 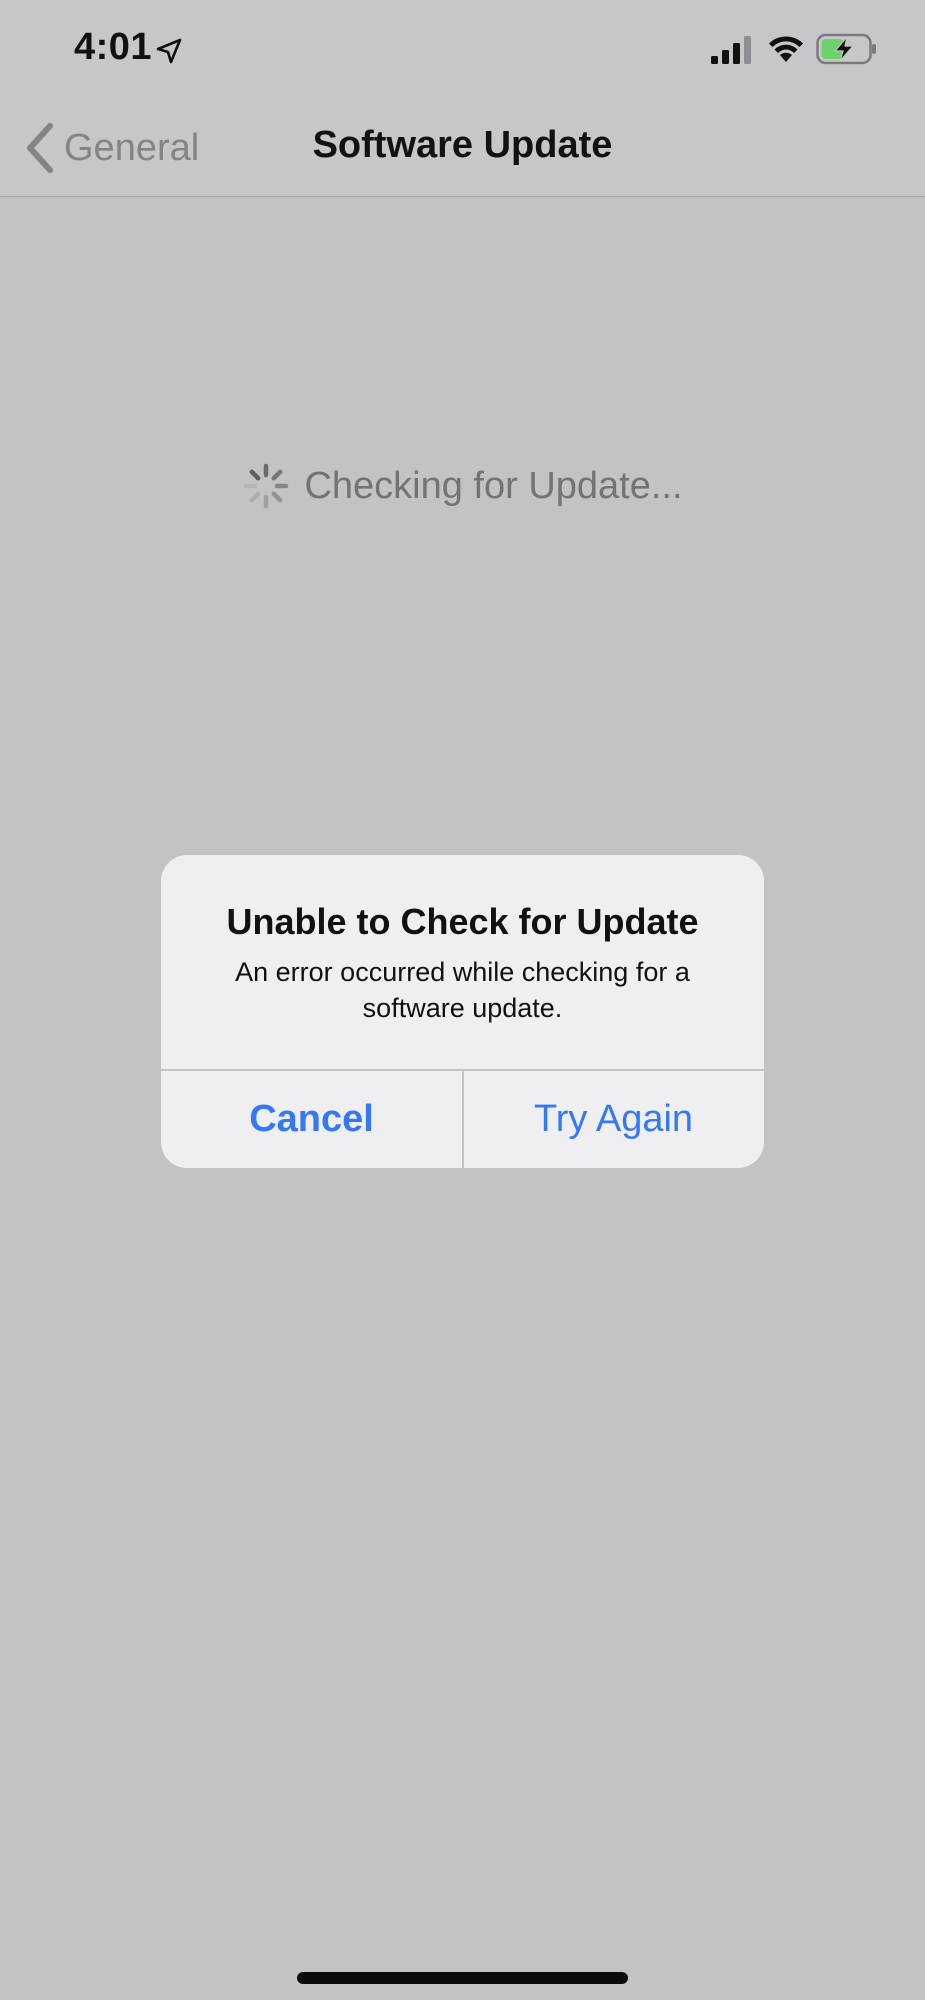 What do you see at coordinates (169, 51) in the screenshot?
I see `location-arrow-icon` at bounding box center [169, 51].